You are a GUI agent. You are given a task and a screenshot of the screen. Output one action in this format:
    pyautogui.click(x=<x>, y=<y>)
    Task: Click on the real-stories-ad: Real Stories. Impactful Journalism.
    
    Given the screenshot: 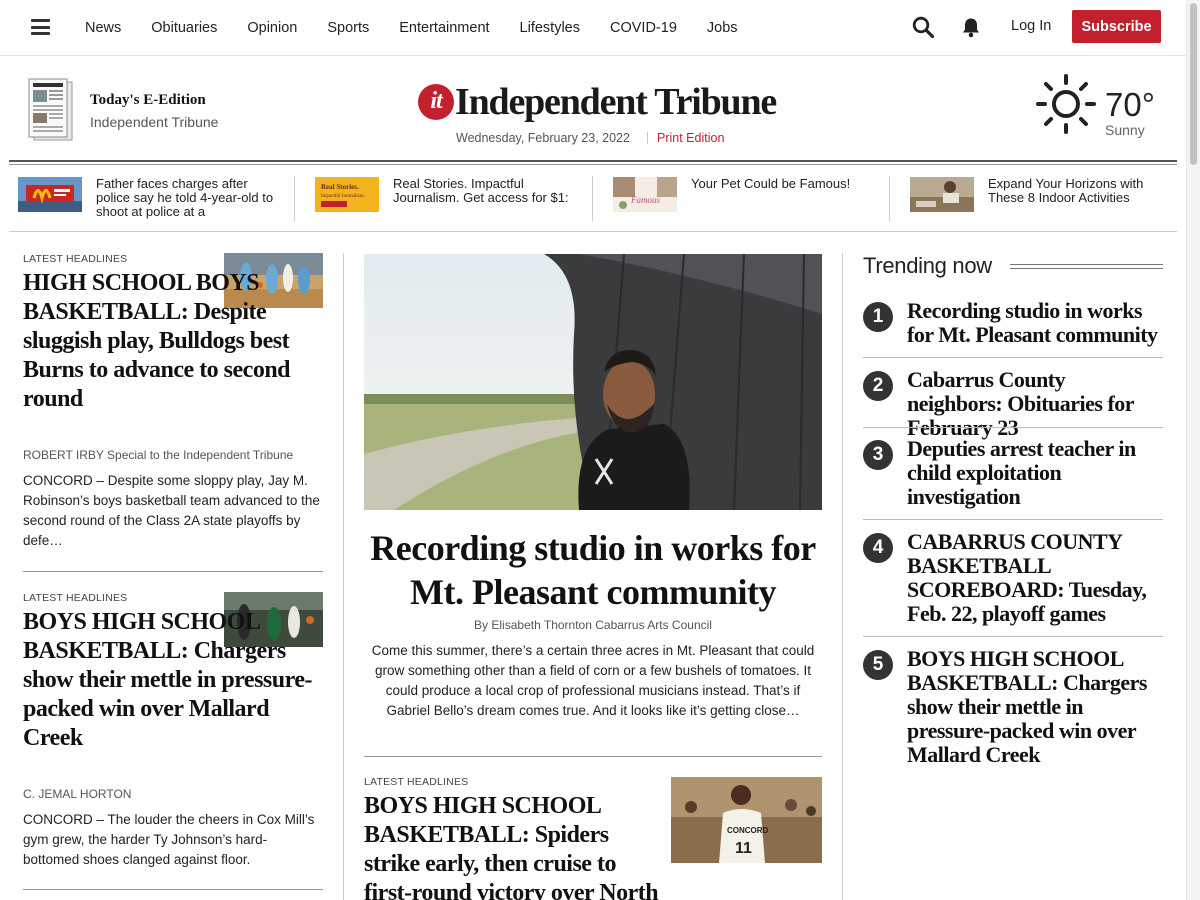 What is the action you would take?
    pyautogui.click(x=347, y=194)
    